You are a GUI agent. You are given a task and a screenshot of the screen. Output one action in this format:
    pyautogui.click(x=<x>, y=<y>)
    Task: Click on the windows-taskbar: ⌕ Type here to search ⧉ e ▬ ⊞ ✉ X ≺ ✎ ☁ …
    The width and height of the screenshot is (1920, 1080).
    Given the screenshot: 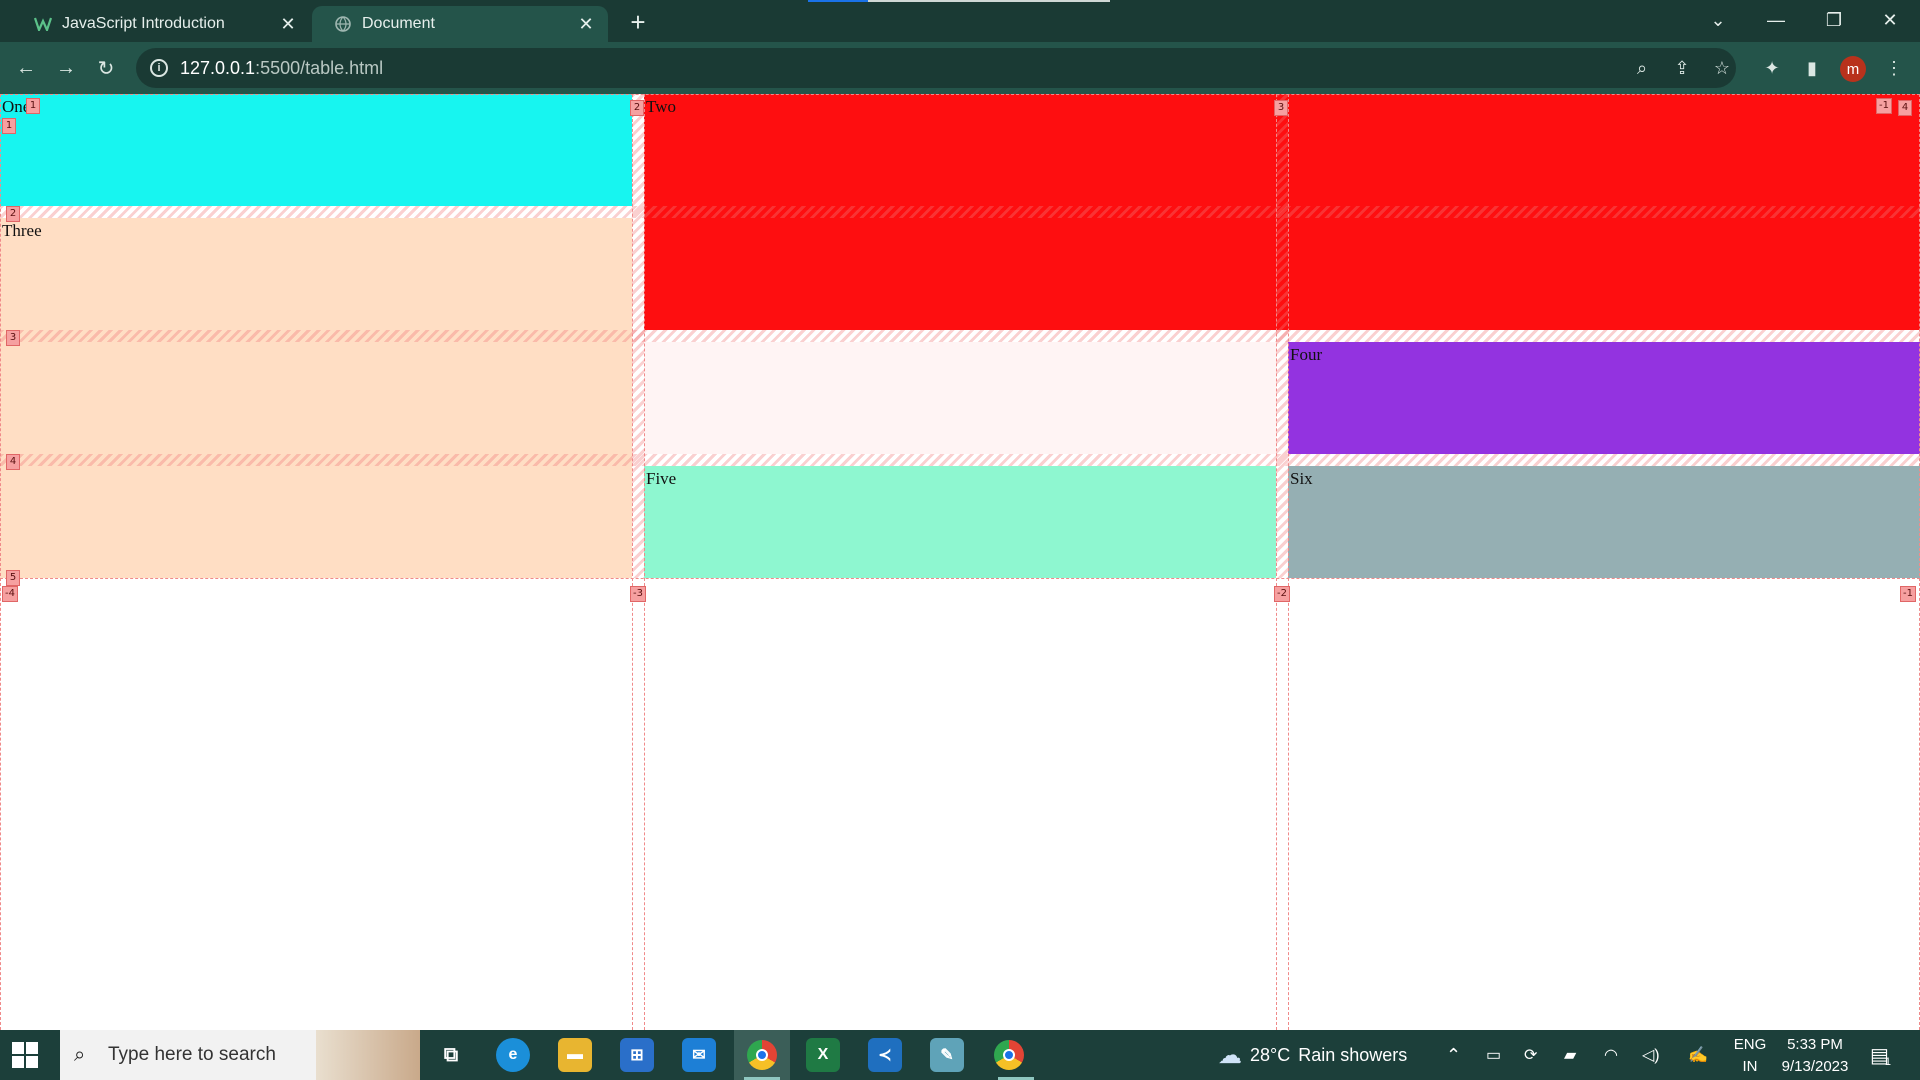 What is the action you would take?
    pyautogui.click(x=960, y=1055)
    